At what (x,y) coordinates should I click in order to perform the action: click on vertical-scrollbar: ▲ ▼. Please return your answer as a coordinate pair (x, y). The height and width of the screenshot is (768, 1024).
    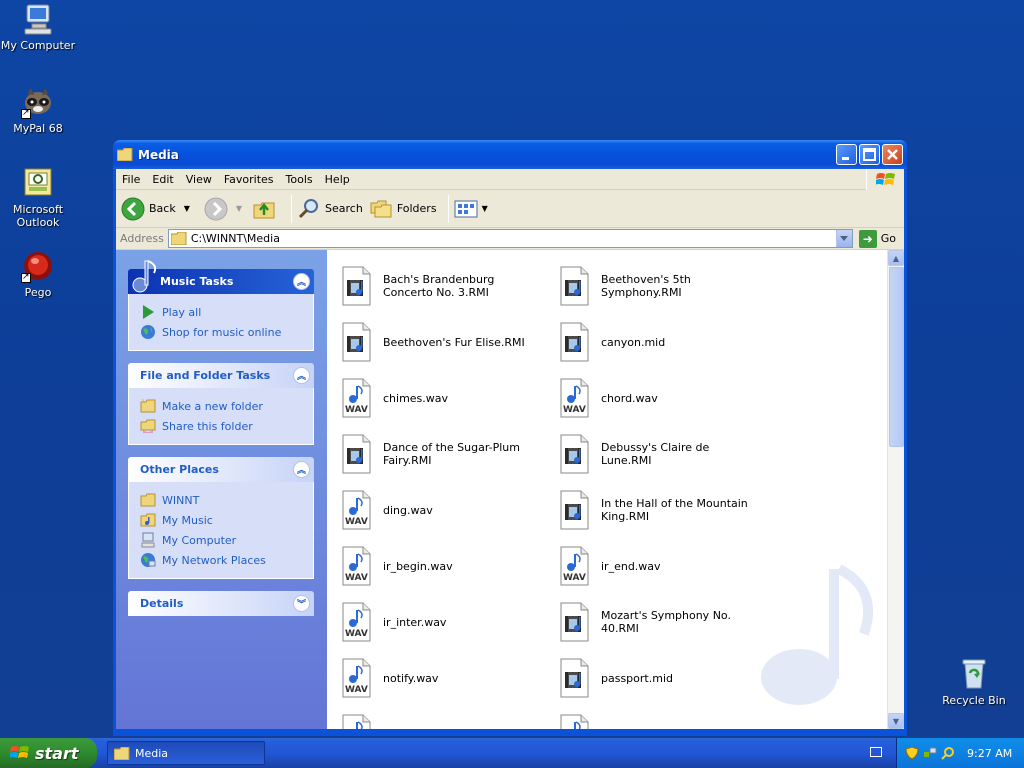
    Looking at the image, I should click on (895, 489).